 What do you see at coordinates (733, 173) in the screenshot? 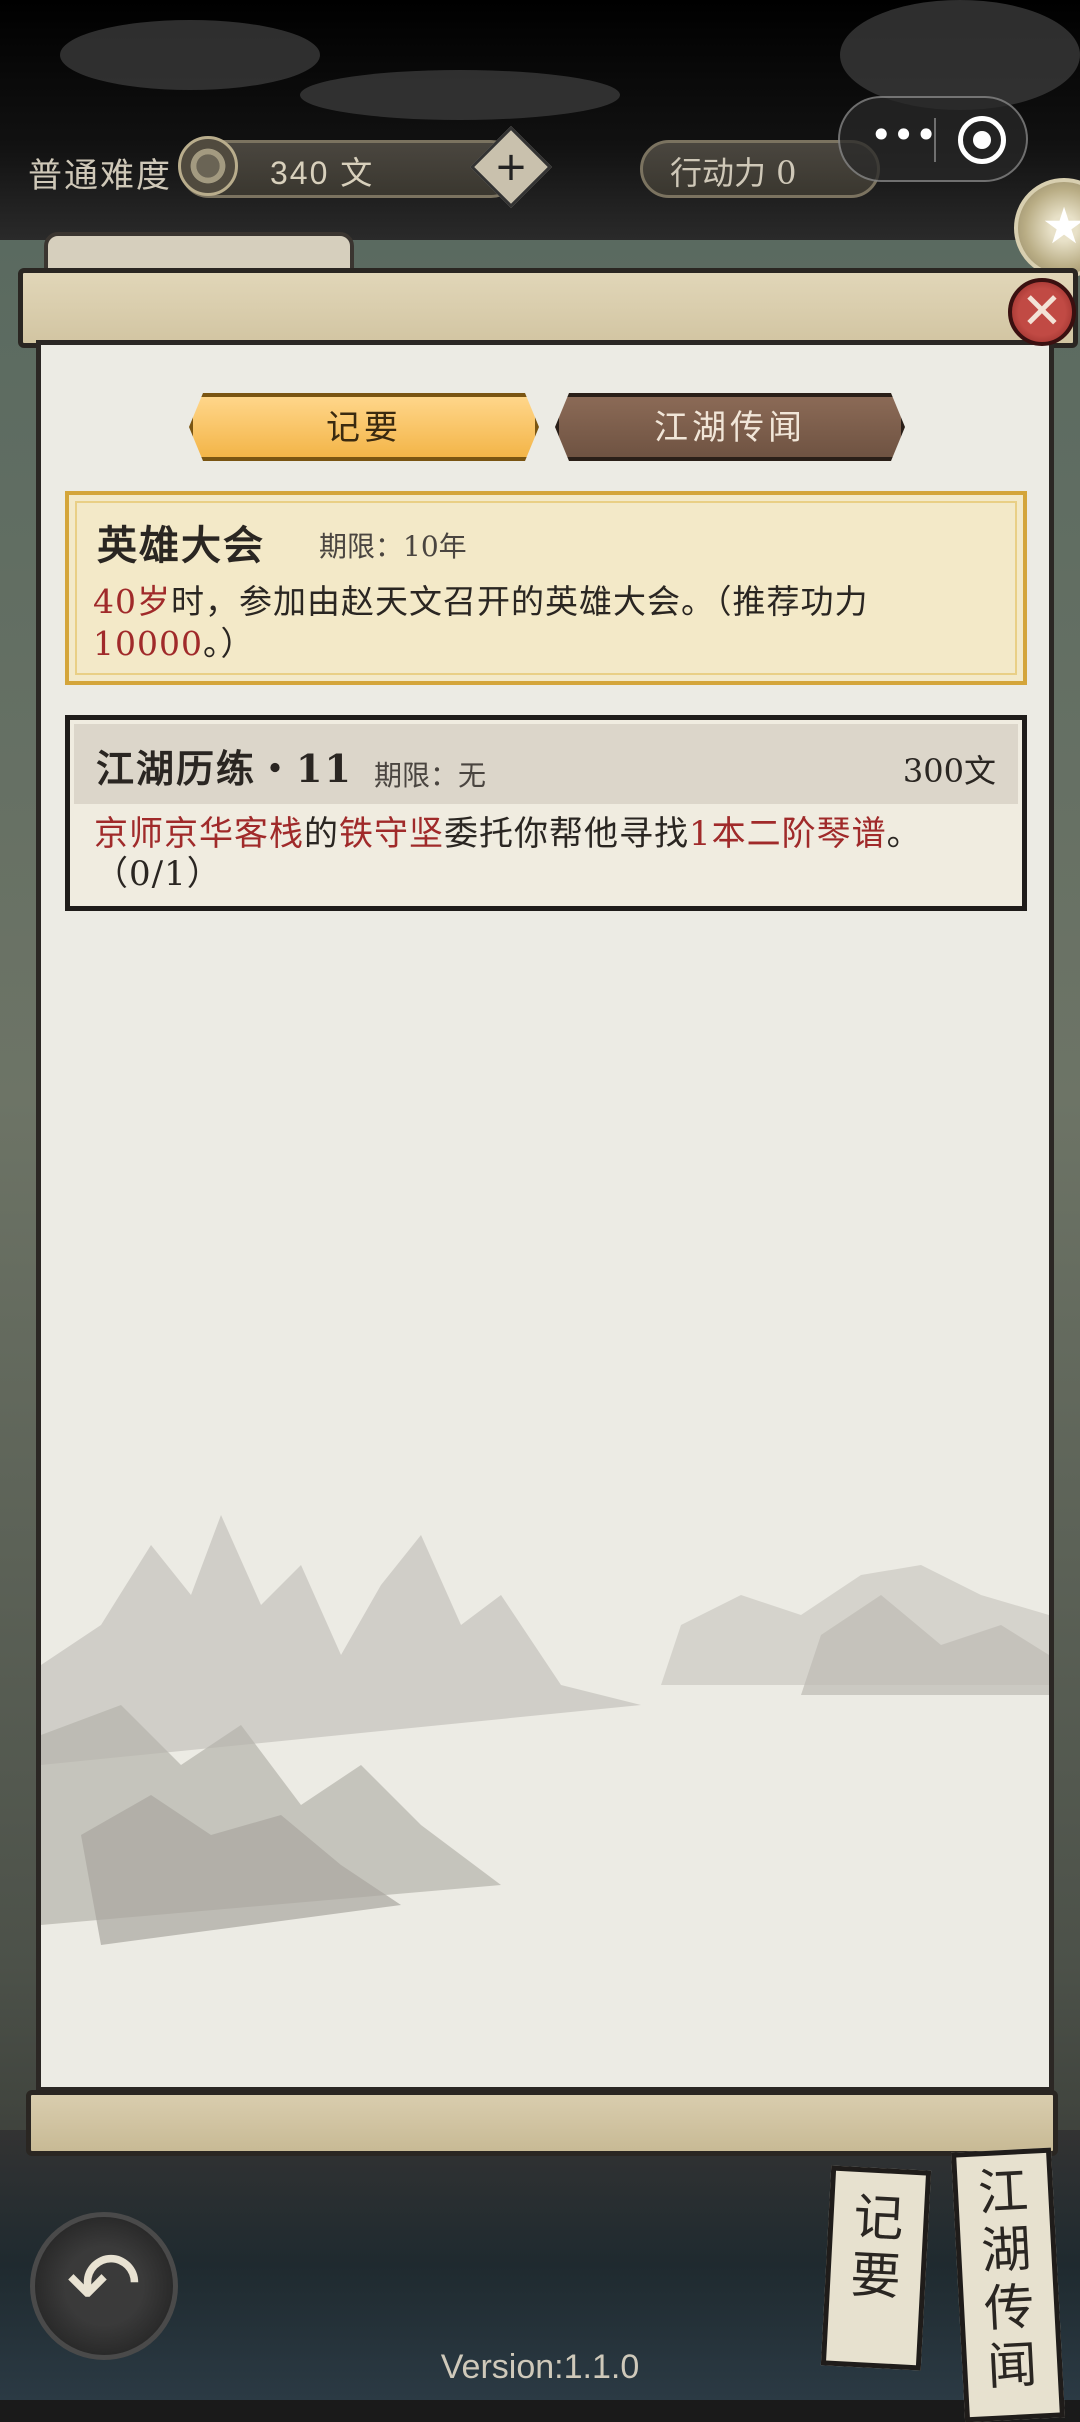
I see `action-points-label: 行动力 0` at bounding box center [733, 173].